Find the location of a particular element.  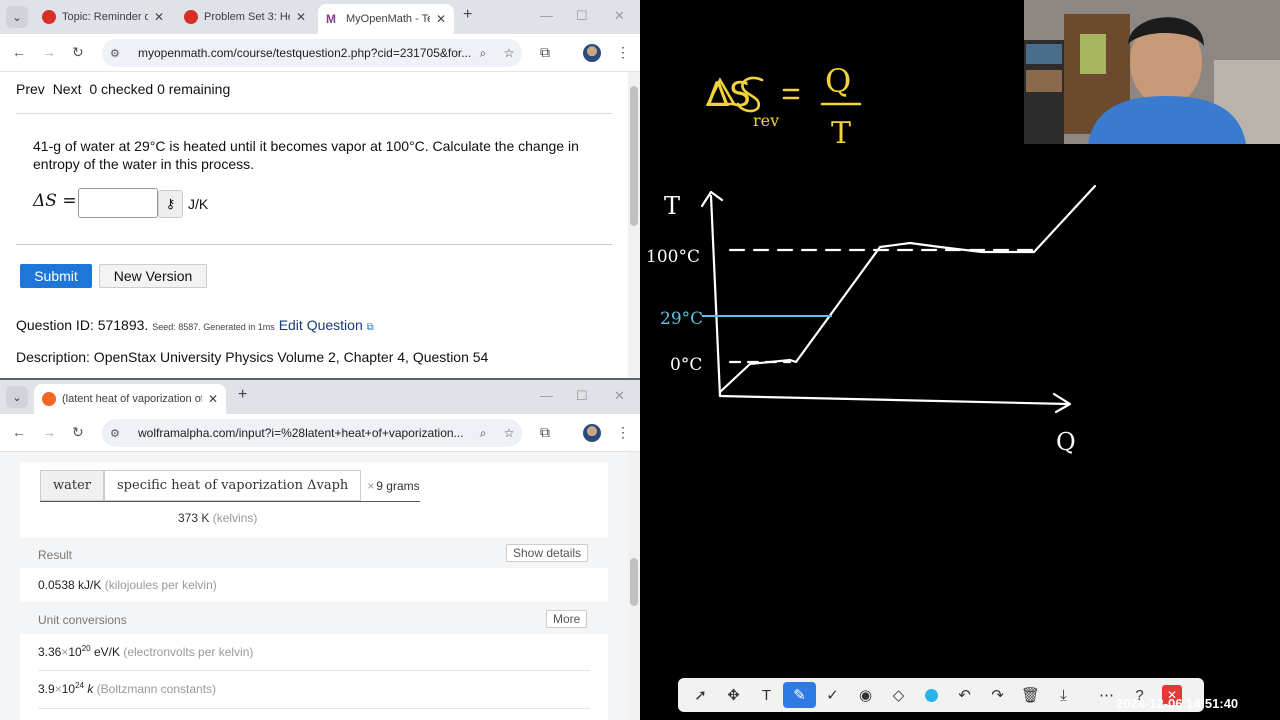

seed-info: Seed: 8587. Generated in 1ms is located at coordinates (213, 327).